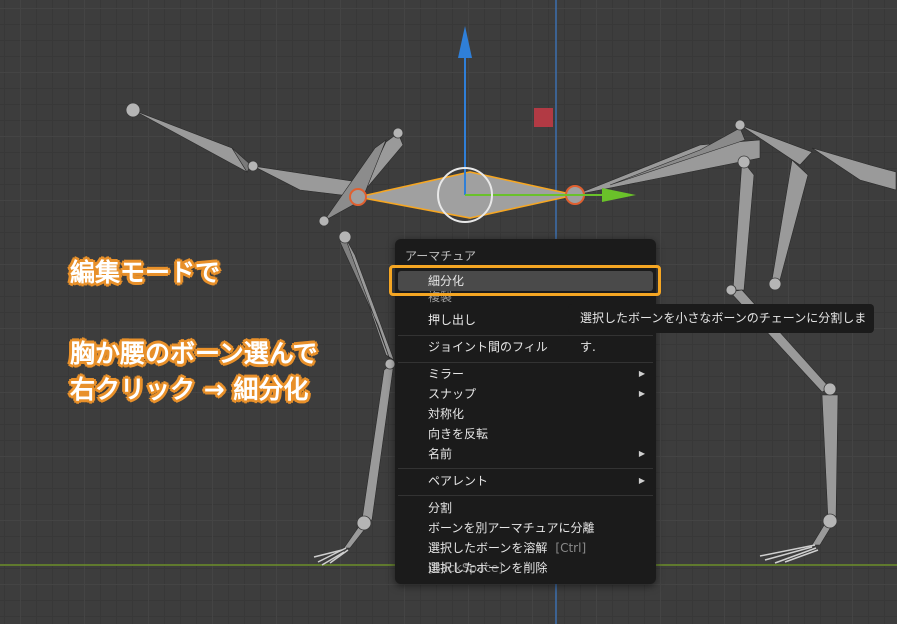  Describe the element at coordinates (525, 414) in the screenshot. I see `menu-item-symmetrize: 対称化` at that location.